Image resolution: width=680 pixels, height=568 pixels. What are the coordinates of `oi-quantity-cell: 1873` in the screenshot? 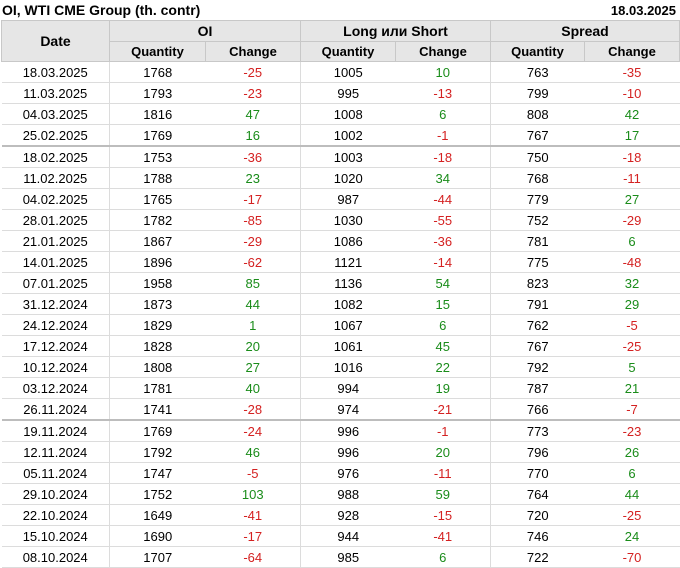 It's located at (157, 304).